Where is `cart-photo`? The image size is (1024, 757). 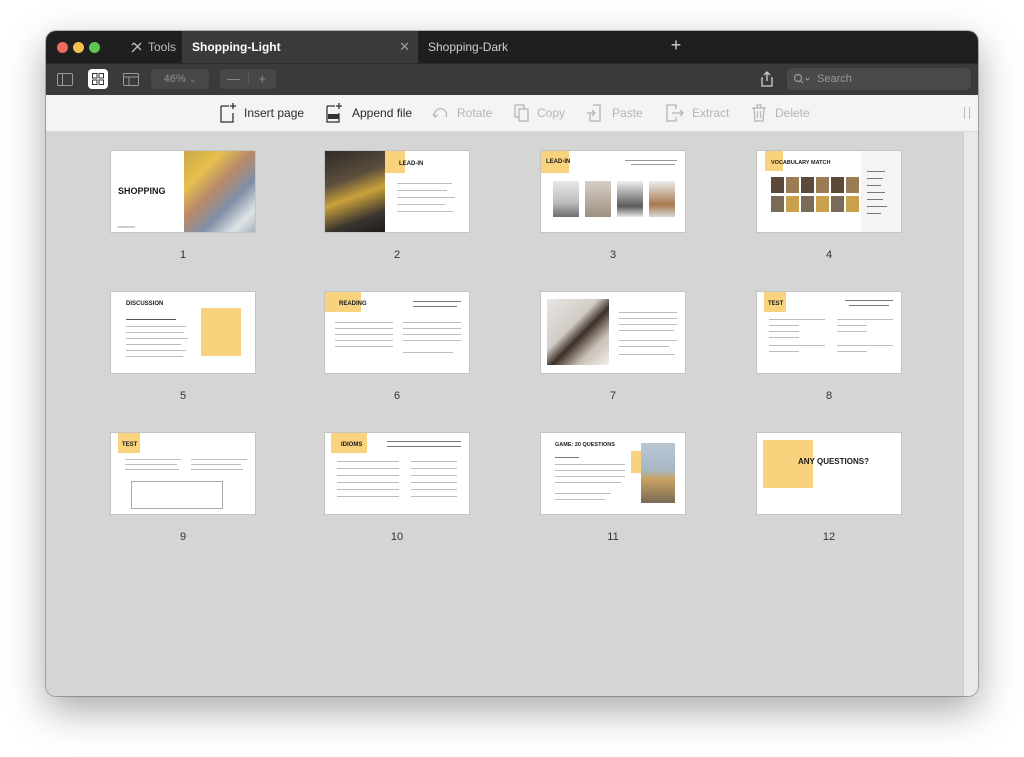
cart-photo is located at coordinates (355, 191).